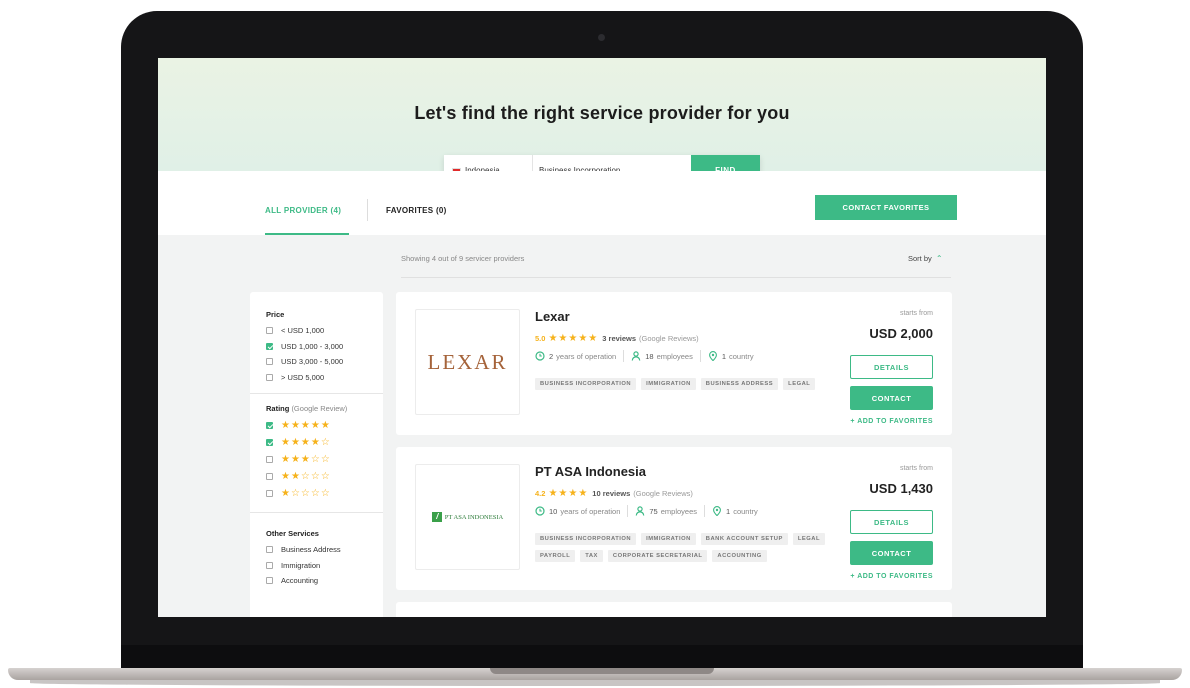  I want to click on service-tag: ACCOUNTING, so click(739, 556).